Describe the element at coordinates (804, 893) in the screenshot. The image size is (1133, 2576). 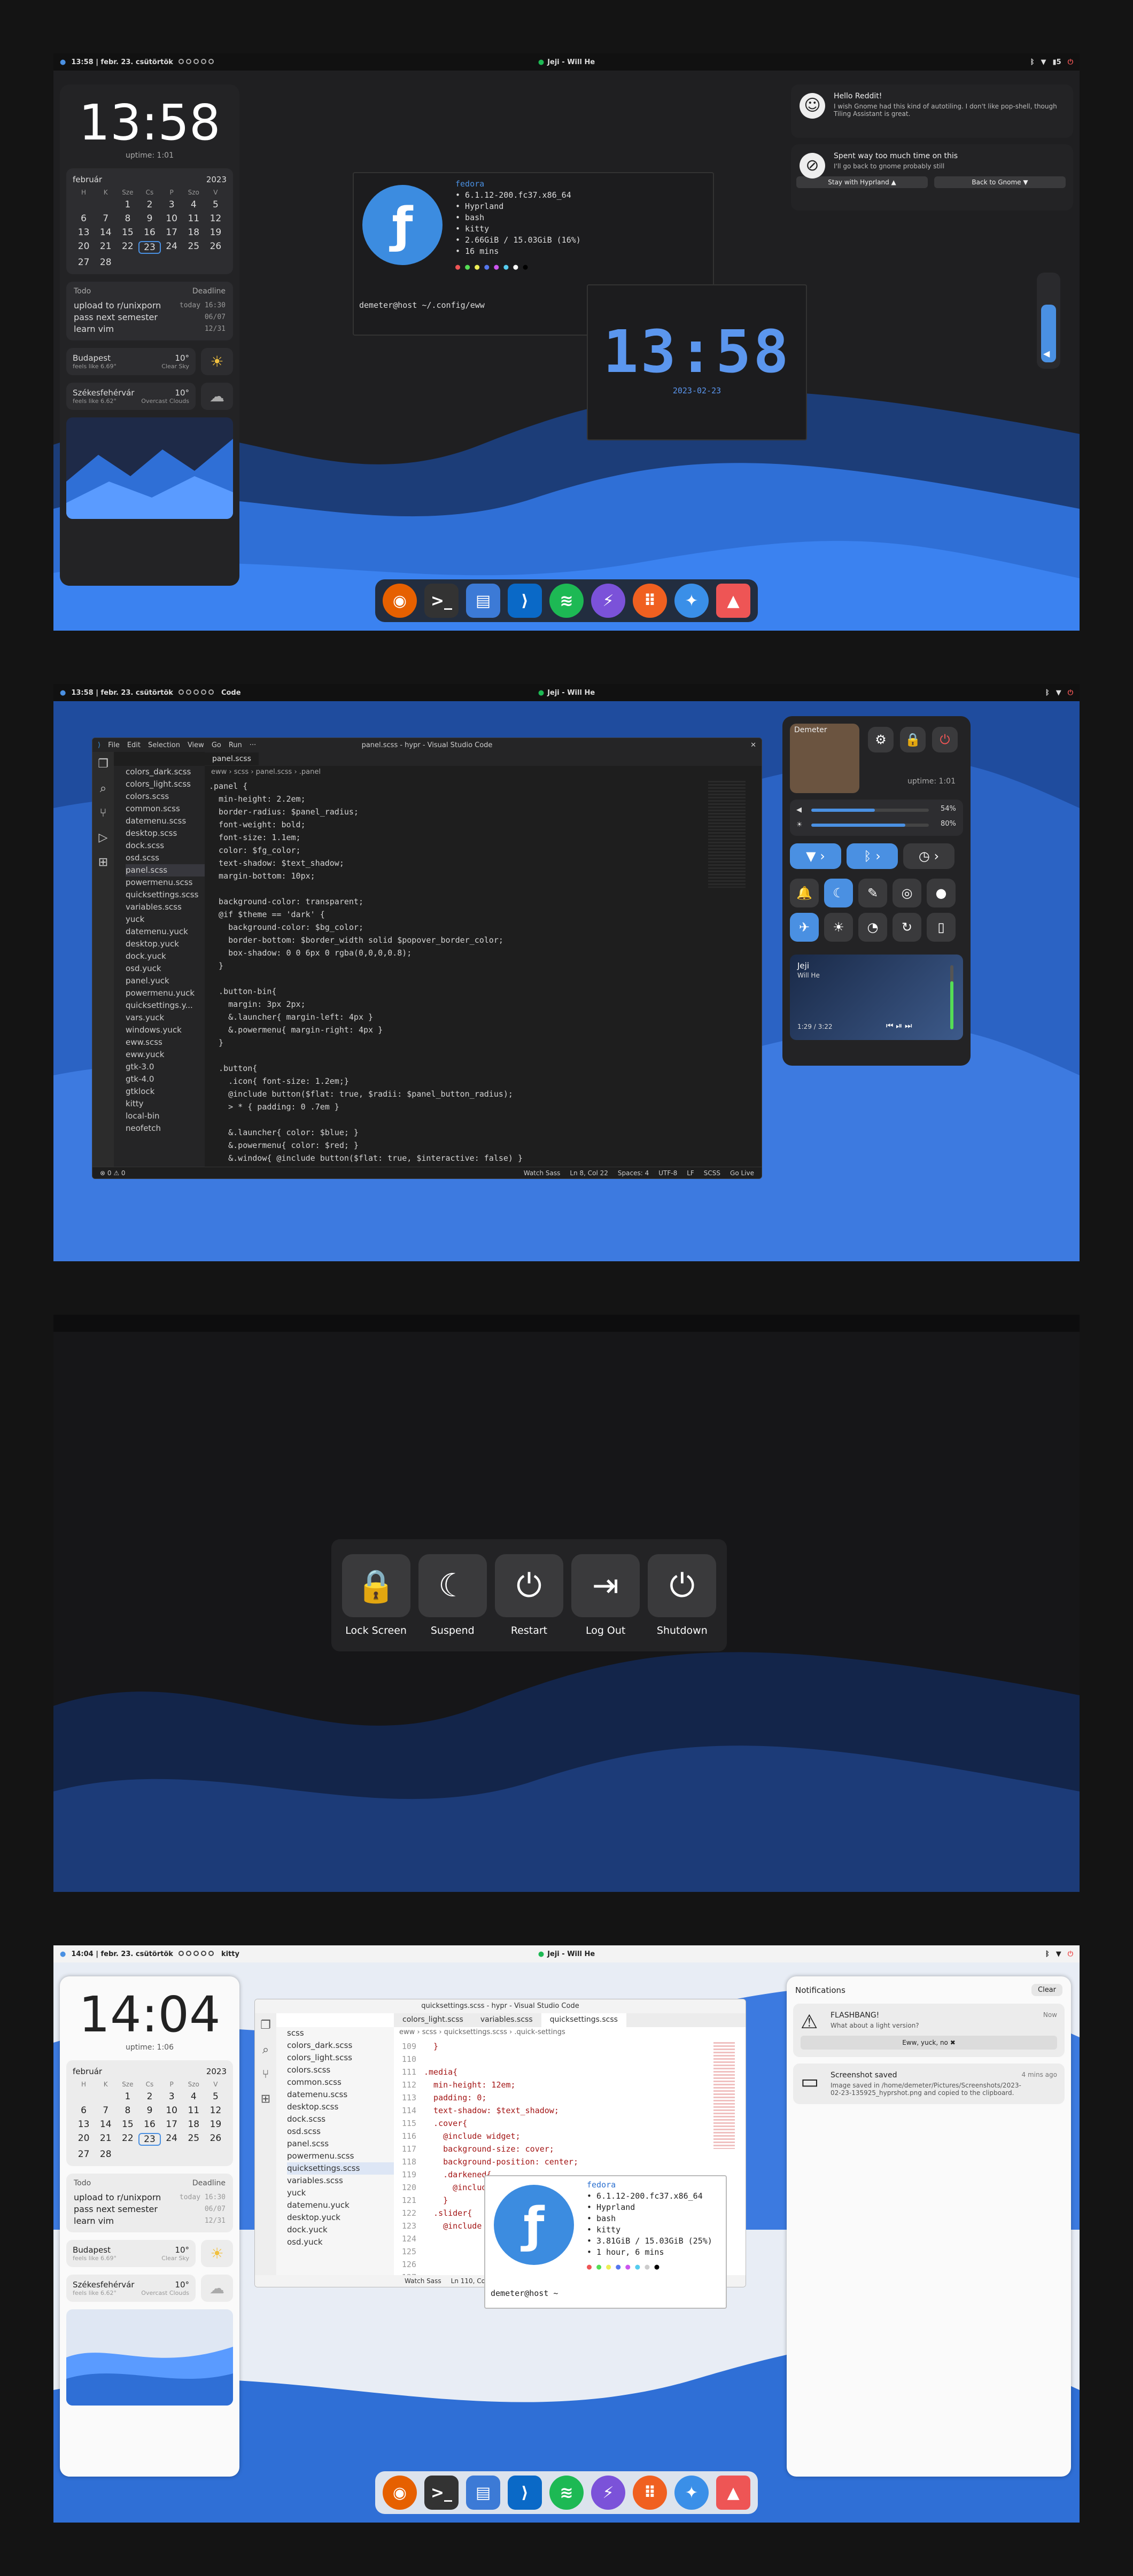
I see `notification-bell-icon: 🔔` at that location.